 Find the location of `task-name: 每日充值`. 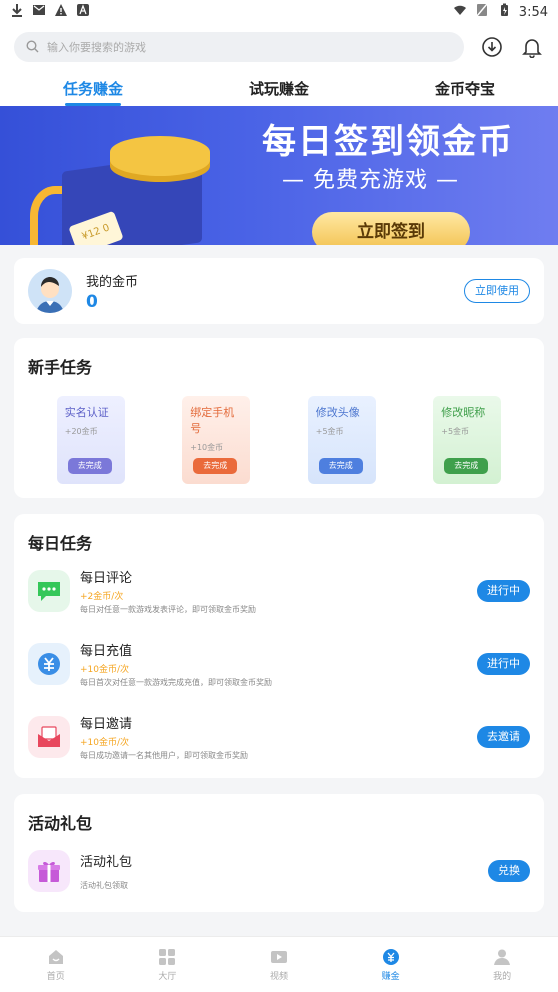

task-name: 每日充值 is located at coordinates (106, 651).